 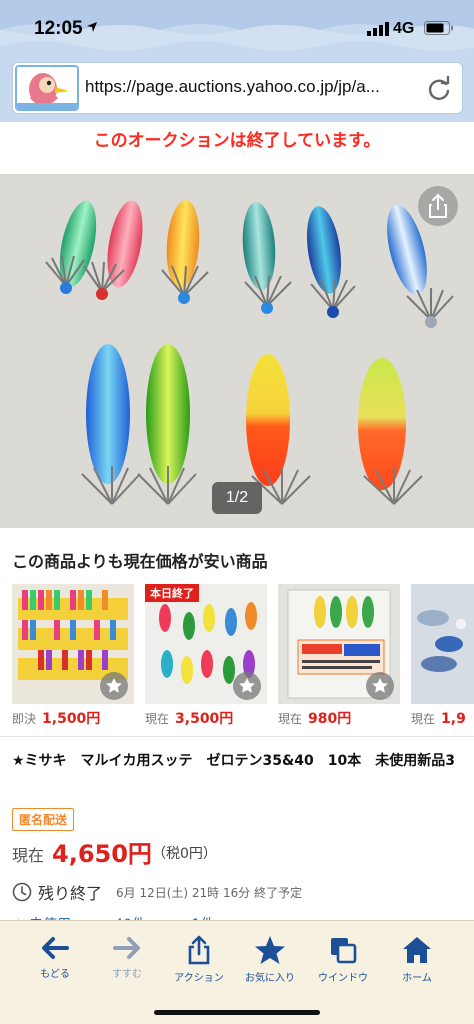 What do you see at coordinates (237, 141) in the screenshot?
I see `auction-ended-notice: このオークションは終了しています。` at bounding box center [237, 141].